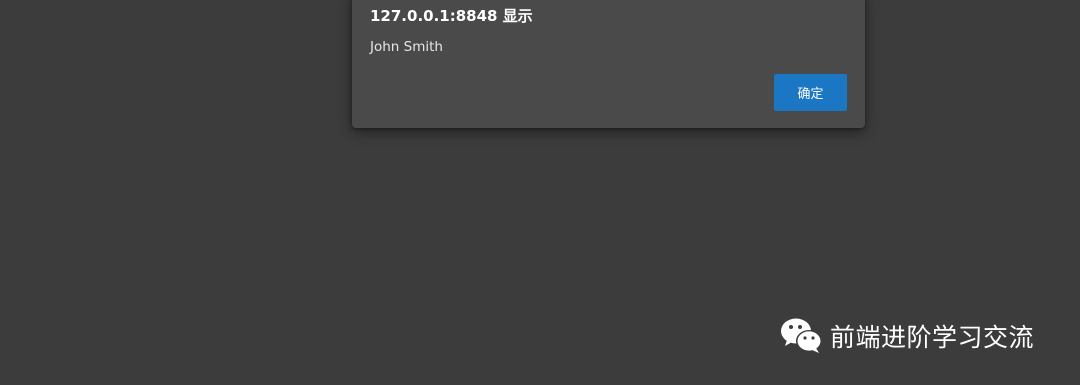 The height and width of the screenshot is (385, 1080). Describe the element at coordinates (932, 337) in the screenshot. I see `watermark-text: 前端进阶学习交流` at that location.